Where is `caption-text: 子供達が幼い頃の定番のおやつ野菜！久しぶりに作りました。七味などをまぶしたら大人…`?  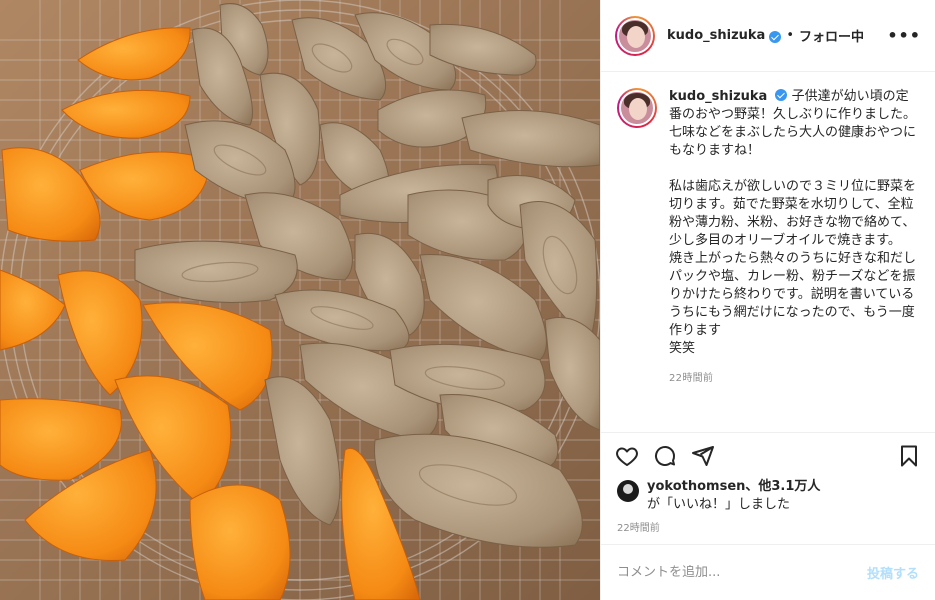
caption-text: 子供達が幼い頃の定番のおやつ野菜！久しぶりに作りました。七味などをまぶしたら大人… is located at coordinates (793, 222).